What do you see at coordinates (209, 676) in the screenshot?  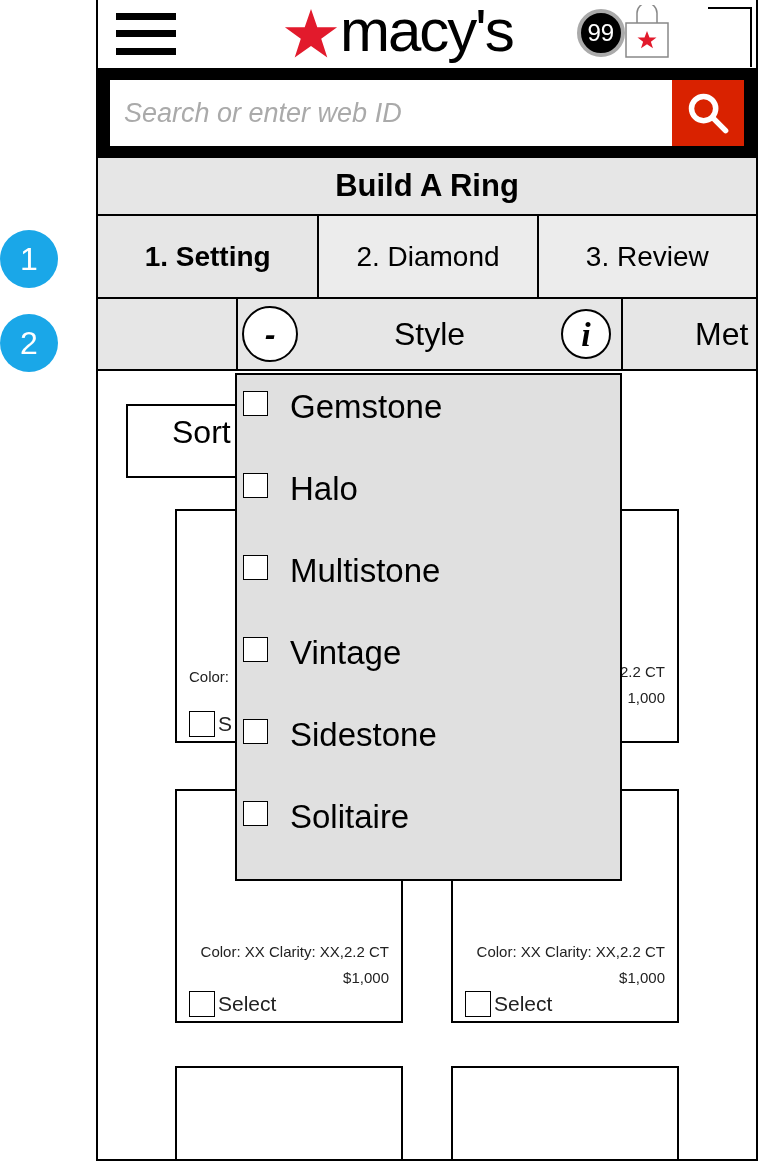 I see `product-specs: Color:` at bounding box center [209, 676].